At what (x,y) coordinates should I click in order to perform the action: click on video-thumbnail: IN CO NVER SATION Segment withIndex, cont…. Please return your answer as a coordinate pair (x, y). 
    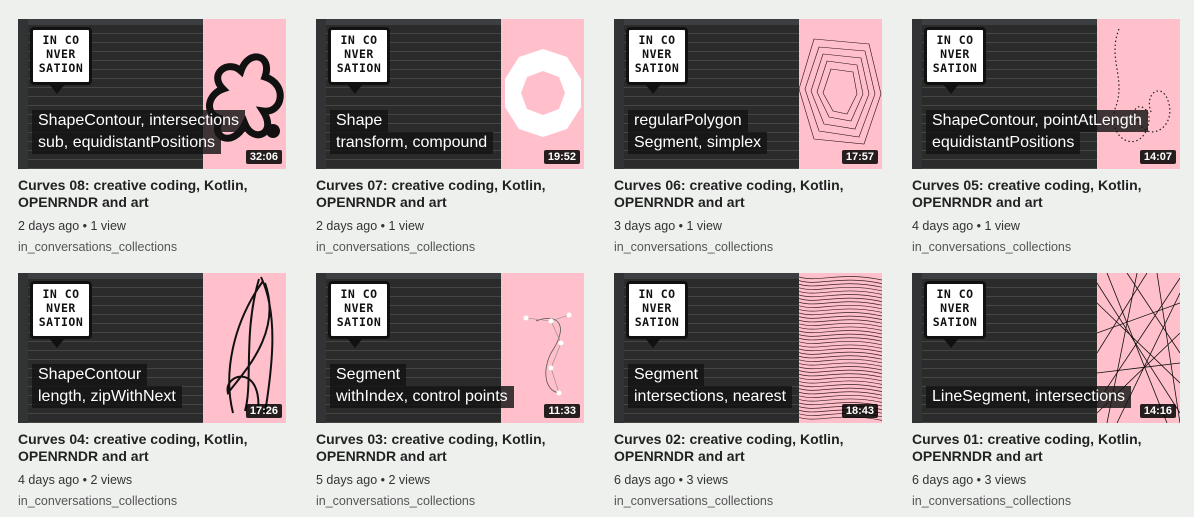
    Looking at the image, I should click on (450, 348).